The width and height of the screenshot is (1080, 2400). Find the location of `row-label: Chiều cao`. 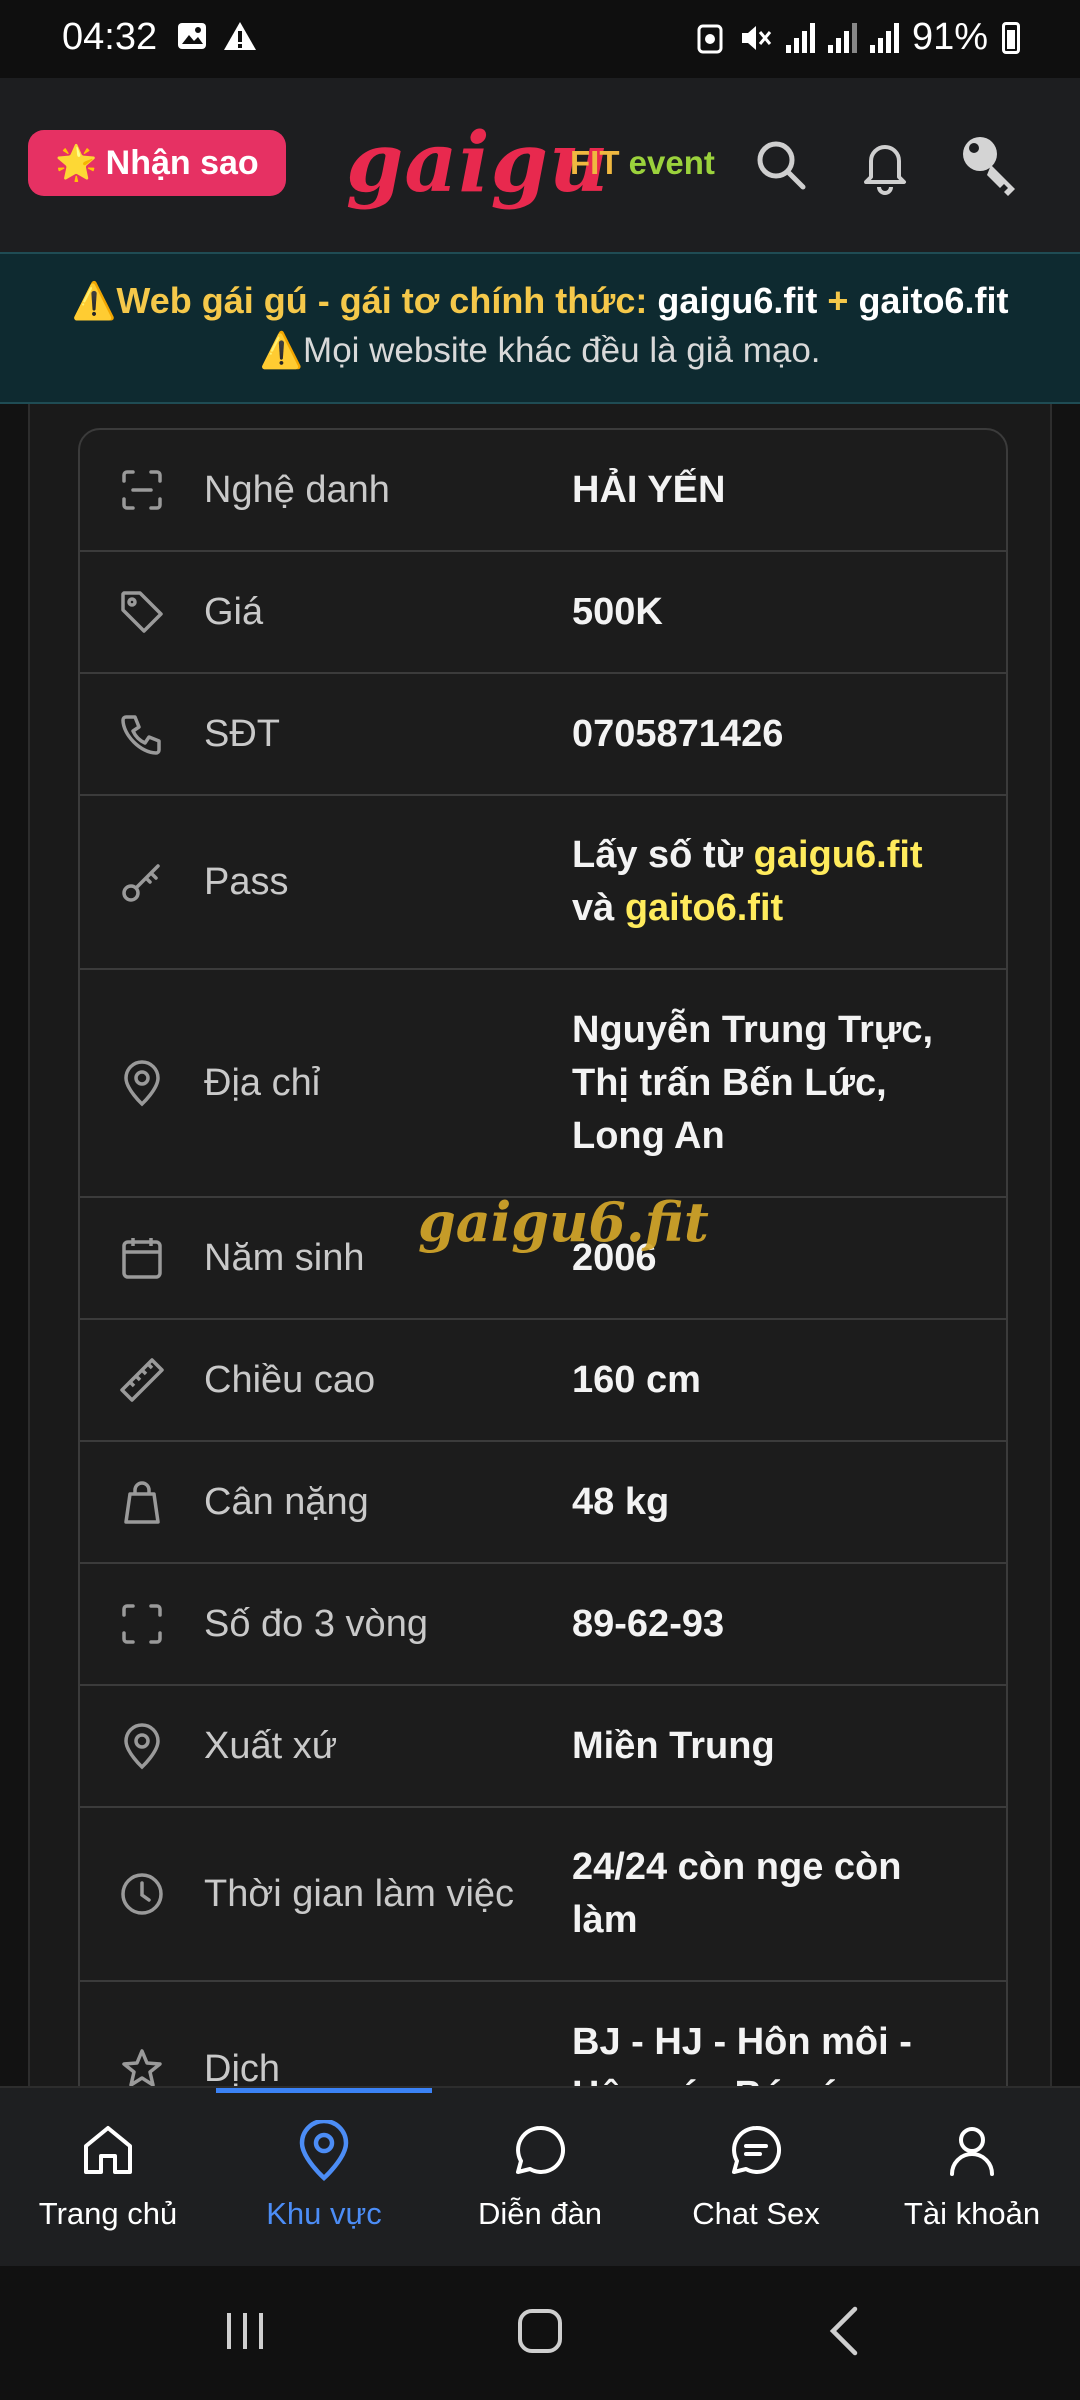

row-label: Chiều cao is located at coordinates (290, 1379).